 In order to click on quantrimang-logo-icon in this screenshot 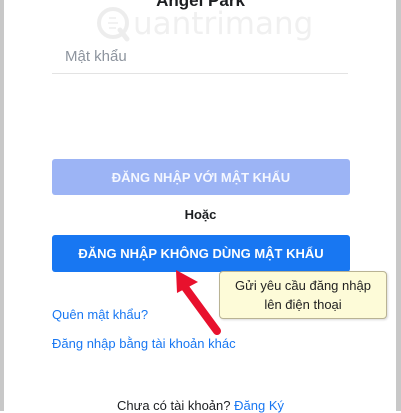, I will do `click(113, 24)`.